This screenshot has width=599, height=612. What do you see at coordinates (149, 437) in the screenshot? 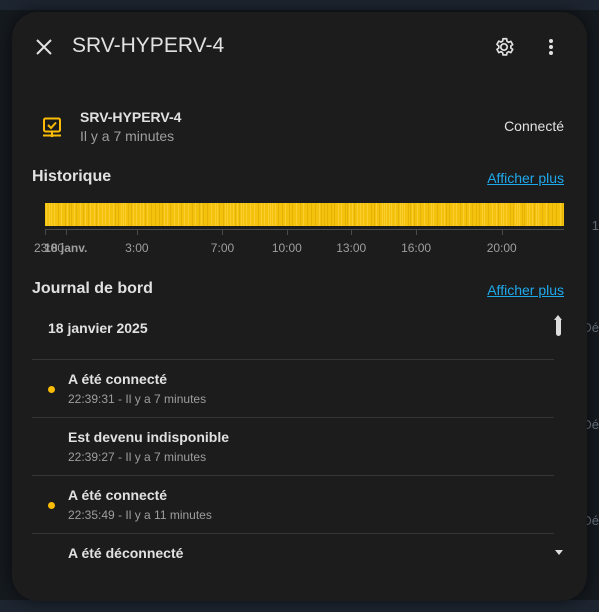
I see `logbook-entry-title: Est devenu indisponible` at bounding box center [149, 437].